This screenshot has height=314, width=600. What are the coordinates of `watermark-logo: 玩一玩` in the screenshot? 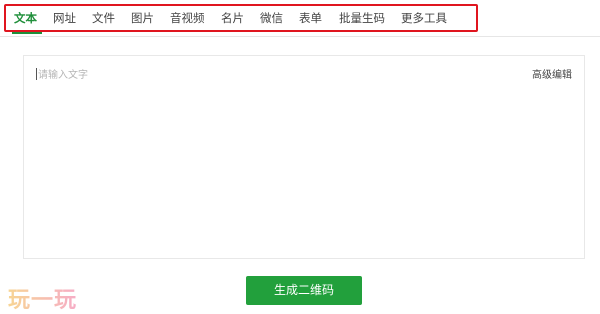 It's located at (42, 298).